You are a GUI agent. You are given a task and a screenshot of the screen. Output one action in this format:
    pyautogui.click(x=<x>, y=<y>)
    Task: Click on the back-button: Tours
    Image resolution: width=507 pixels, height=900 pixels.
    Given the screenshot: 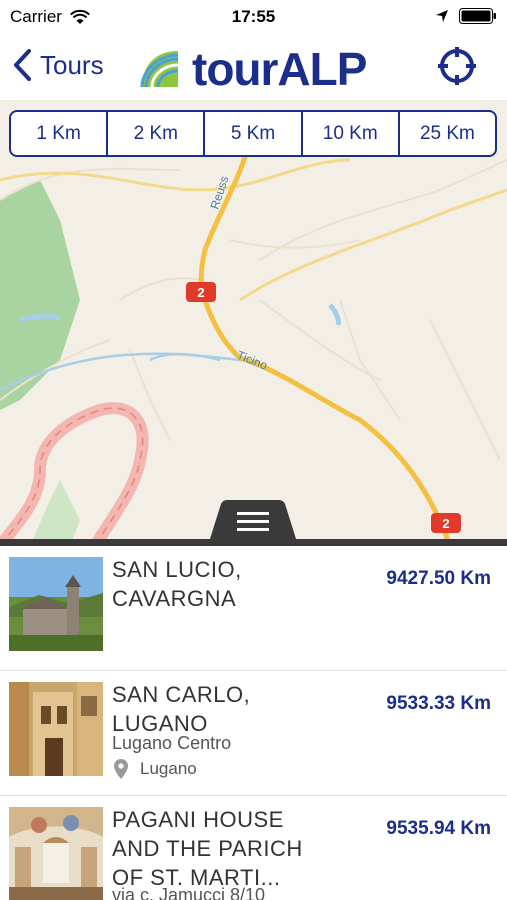 What is the action you would take?
    pyautogui.click(x=58, y=65)
    